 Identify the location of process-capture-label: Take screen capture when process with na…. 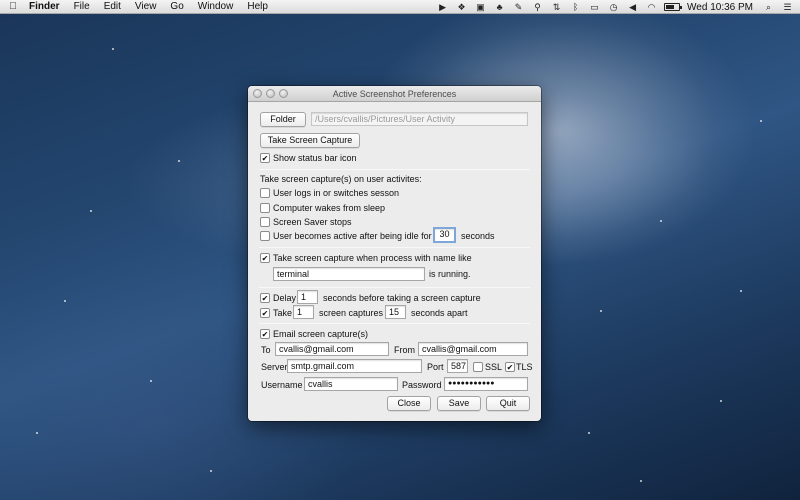
(372, 258).